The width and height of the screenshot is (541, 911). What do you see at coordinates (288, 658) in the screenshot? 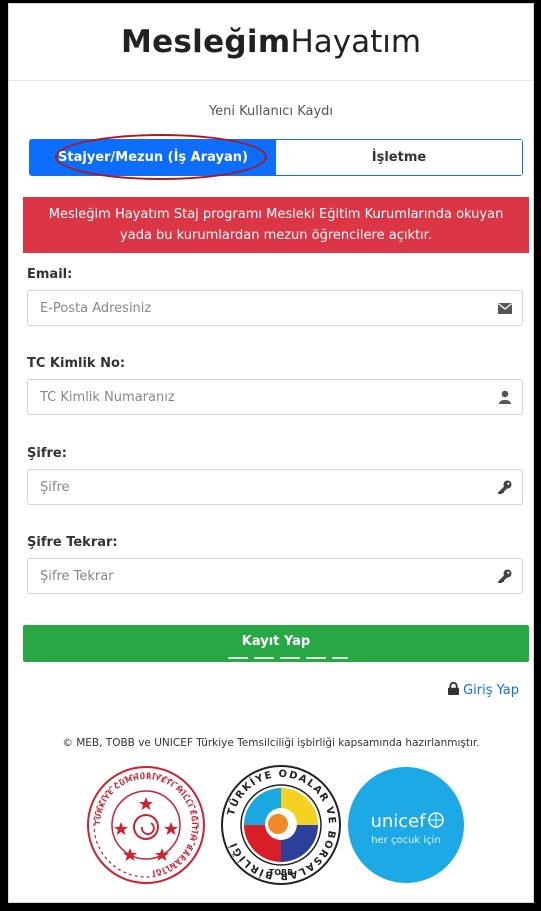
I see `button-decoration` at bounding box center [288, 658].